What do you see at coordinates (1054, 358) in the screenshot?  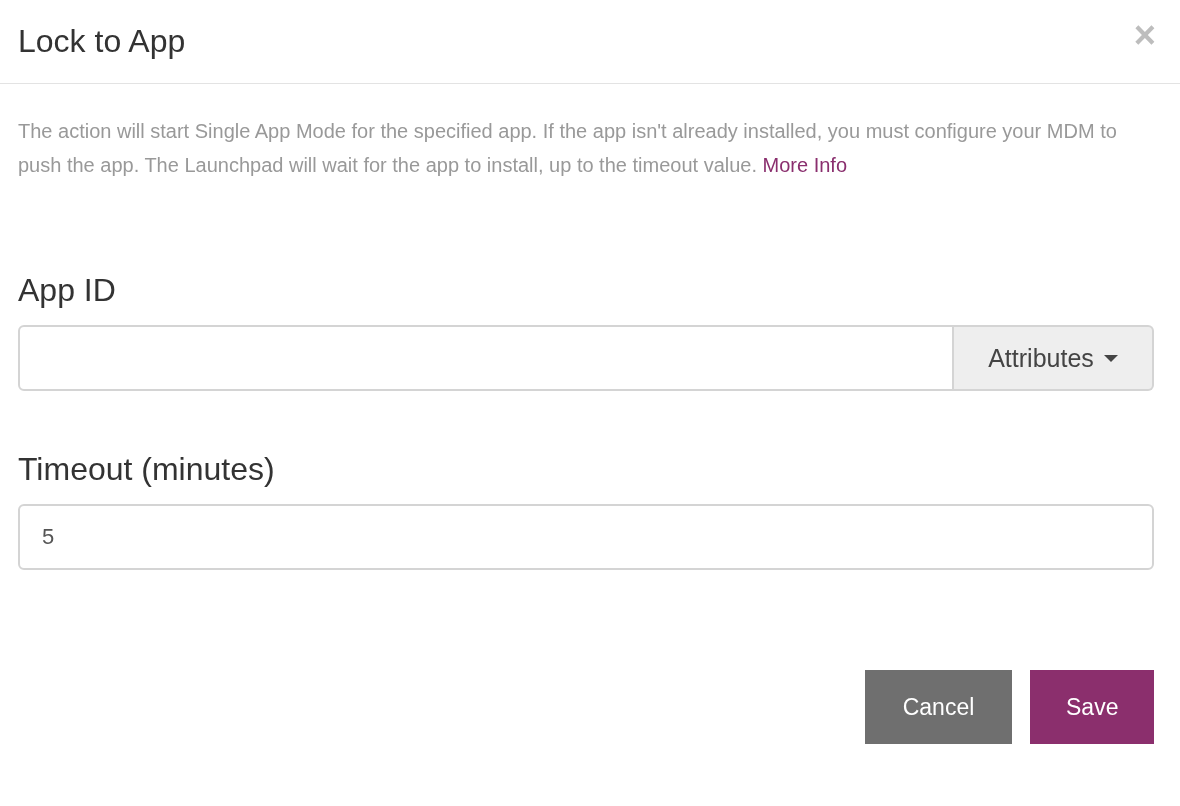 I see `attributes-dropdown: Attributes` at bounding box center [1054, 358].